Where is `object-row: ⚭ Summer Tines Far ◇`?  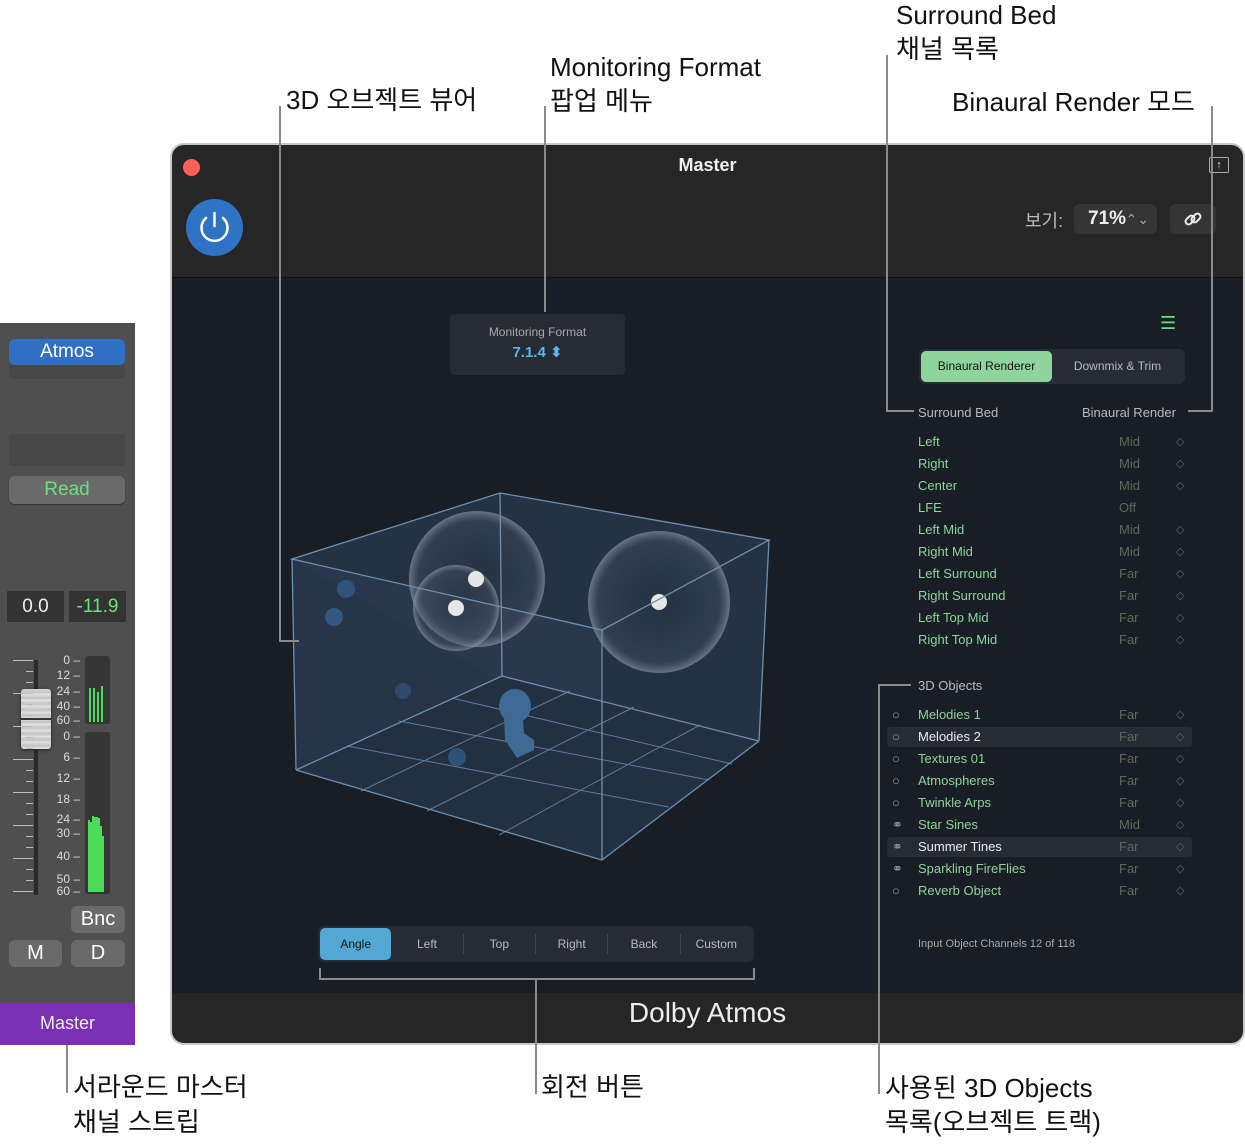
object-row: ⚭ Summer Tines Far ◇ is located at coordinates (1039, 847).